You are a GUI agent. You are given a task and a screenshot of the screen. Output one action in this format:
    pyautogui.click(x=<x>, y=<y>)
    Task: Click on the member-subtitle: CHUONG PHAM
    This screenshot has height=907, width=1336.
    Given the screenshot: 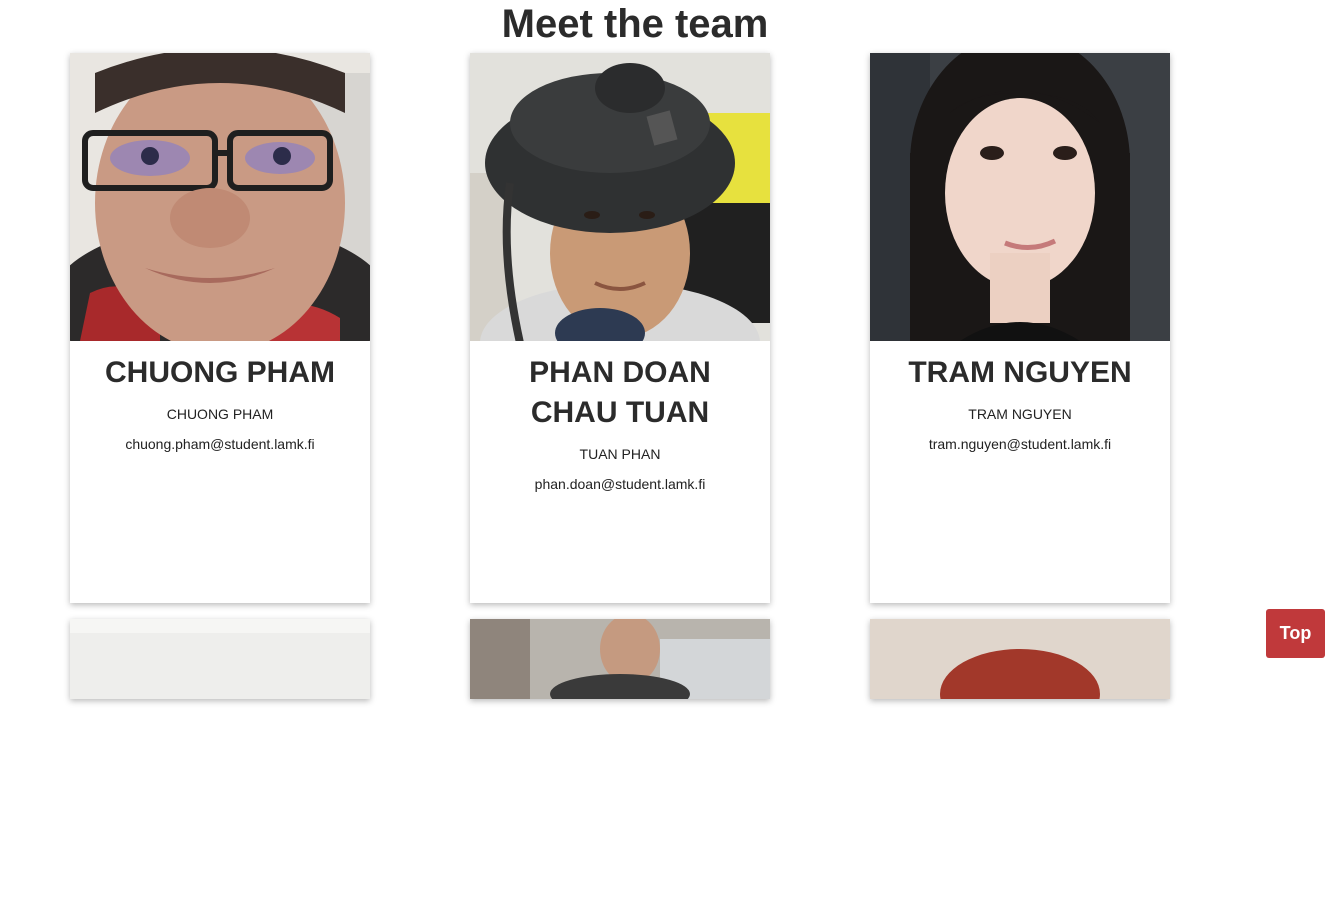 What is the action you would take?
    pyautogui.click(x=220, y=414)
    